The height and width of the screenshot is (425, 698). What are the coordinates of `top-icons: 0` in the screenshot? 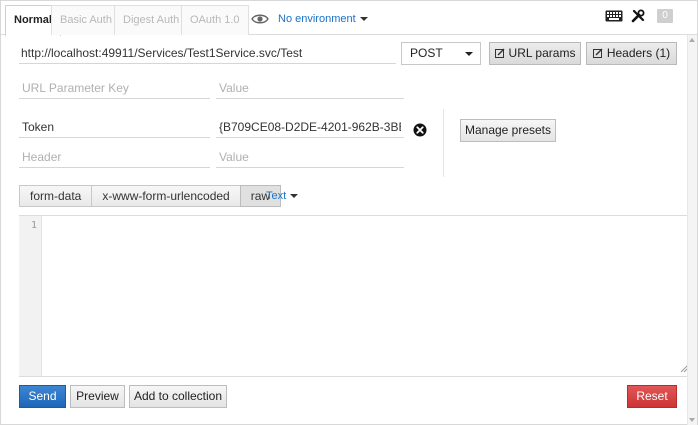 It's located at (639, 16).